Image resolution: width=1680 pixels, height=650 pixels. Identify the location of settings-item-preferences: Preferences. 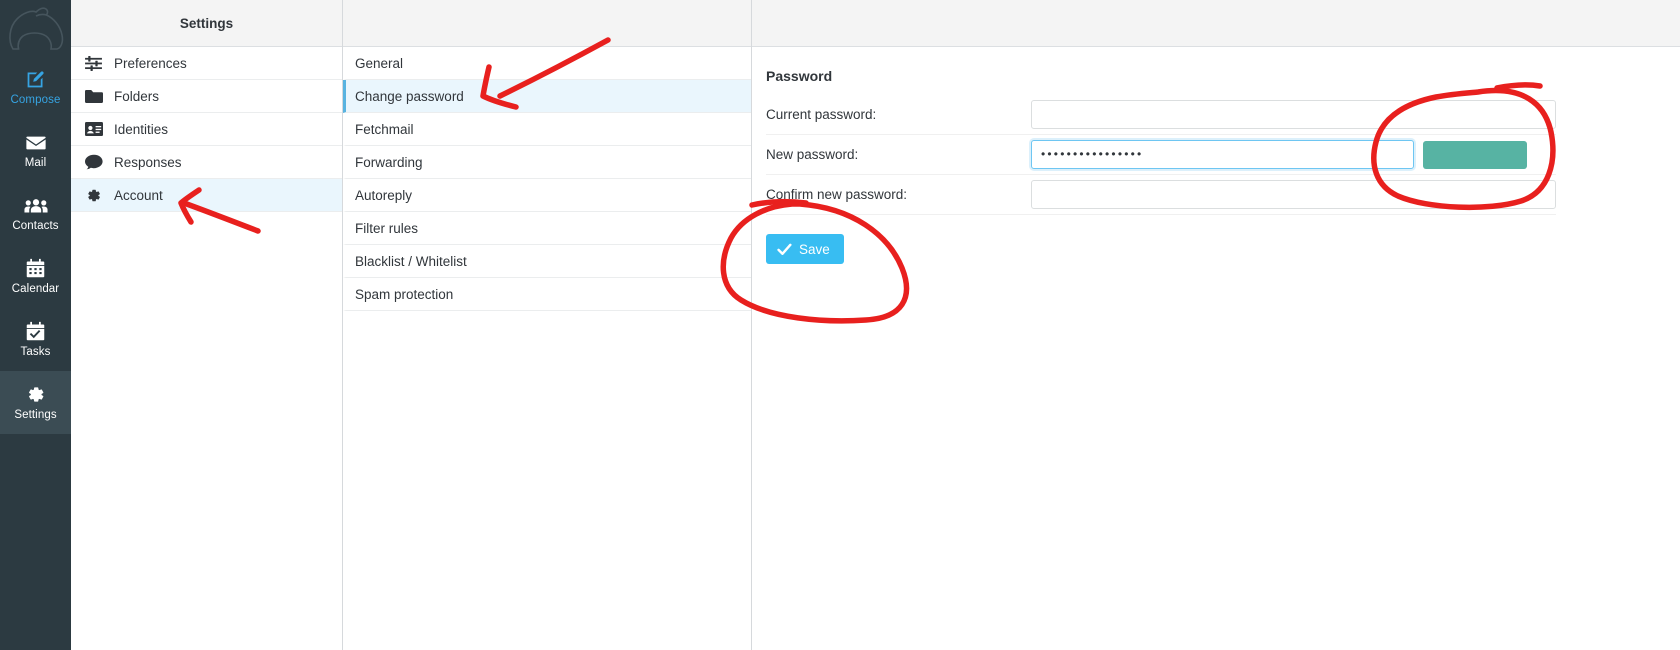
(206, 63).